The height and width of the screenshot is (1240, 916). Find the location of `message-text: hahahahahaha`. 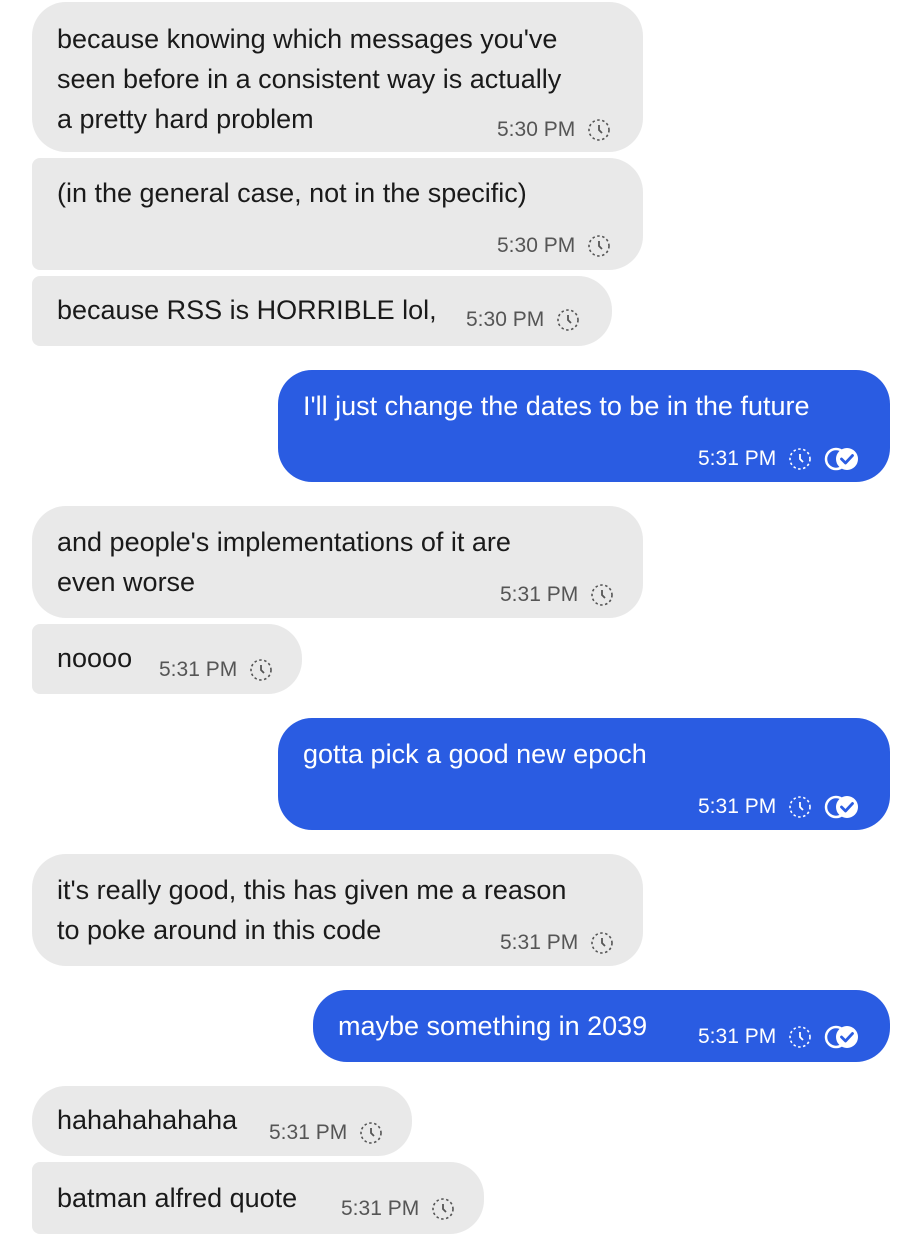

message-text: hahahahahaha is located at coordinates (147, 1120).